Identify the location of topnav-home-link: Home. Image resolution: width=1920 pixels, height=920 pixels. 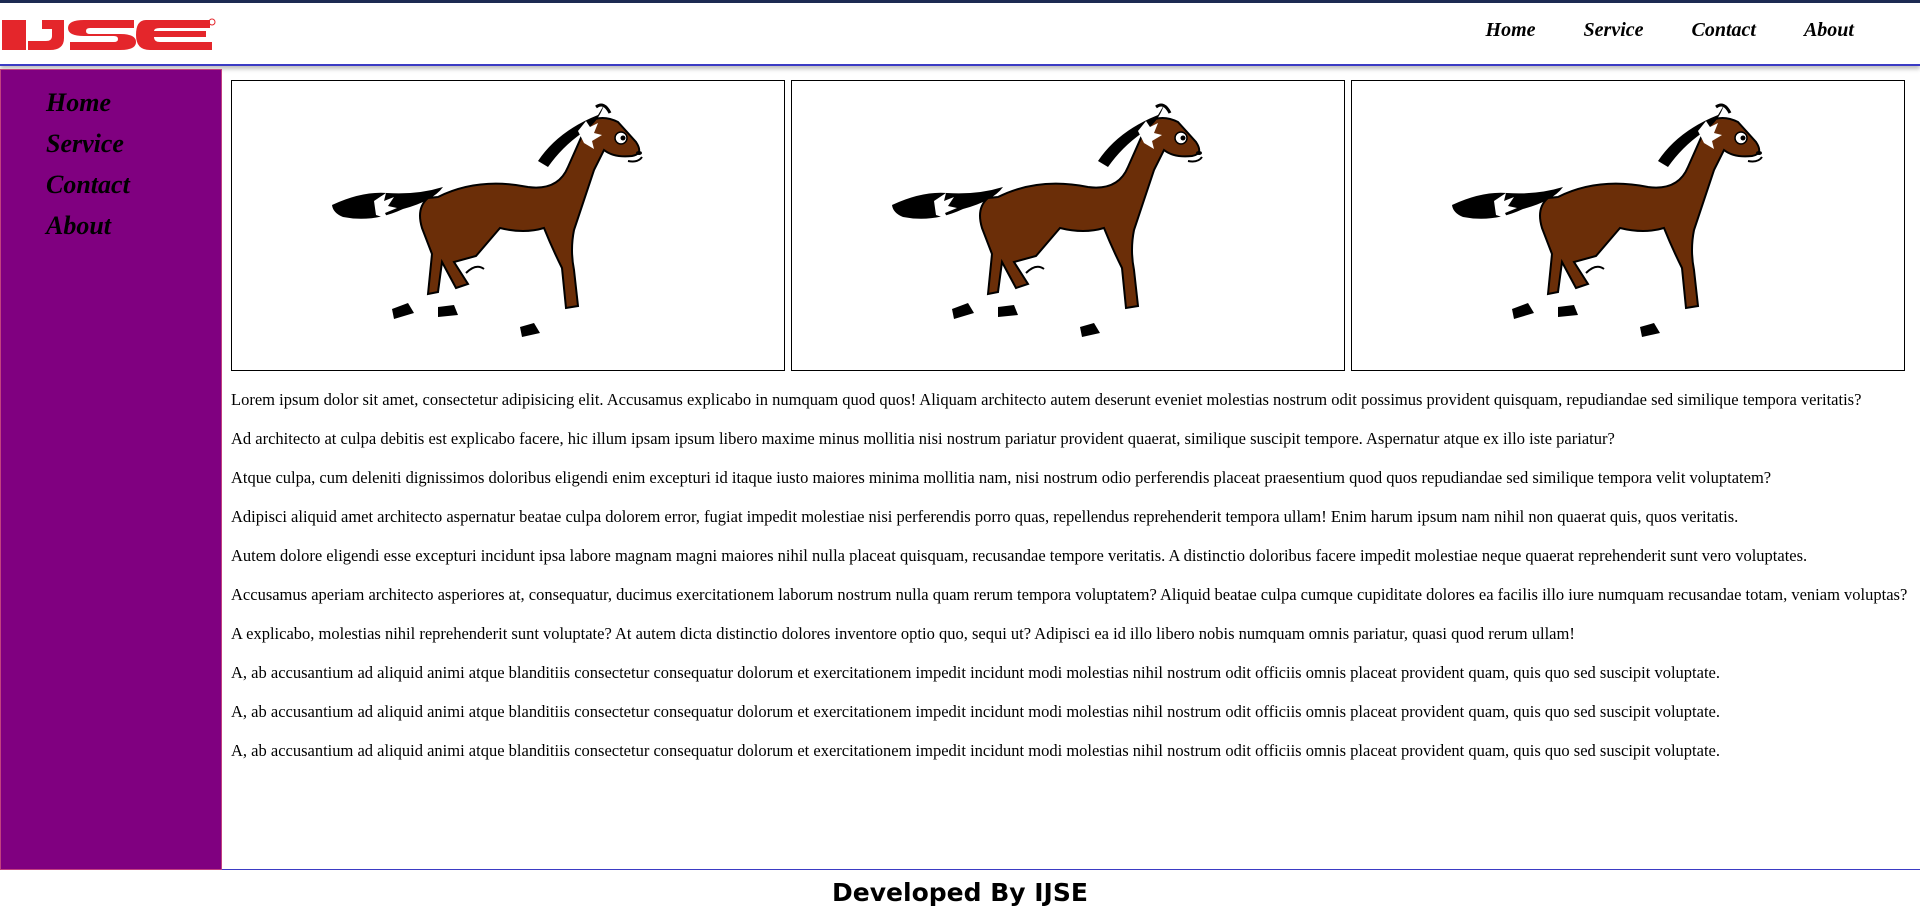
(1511, 30).